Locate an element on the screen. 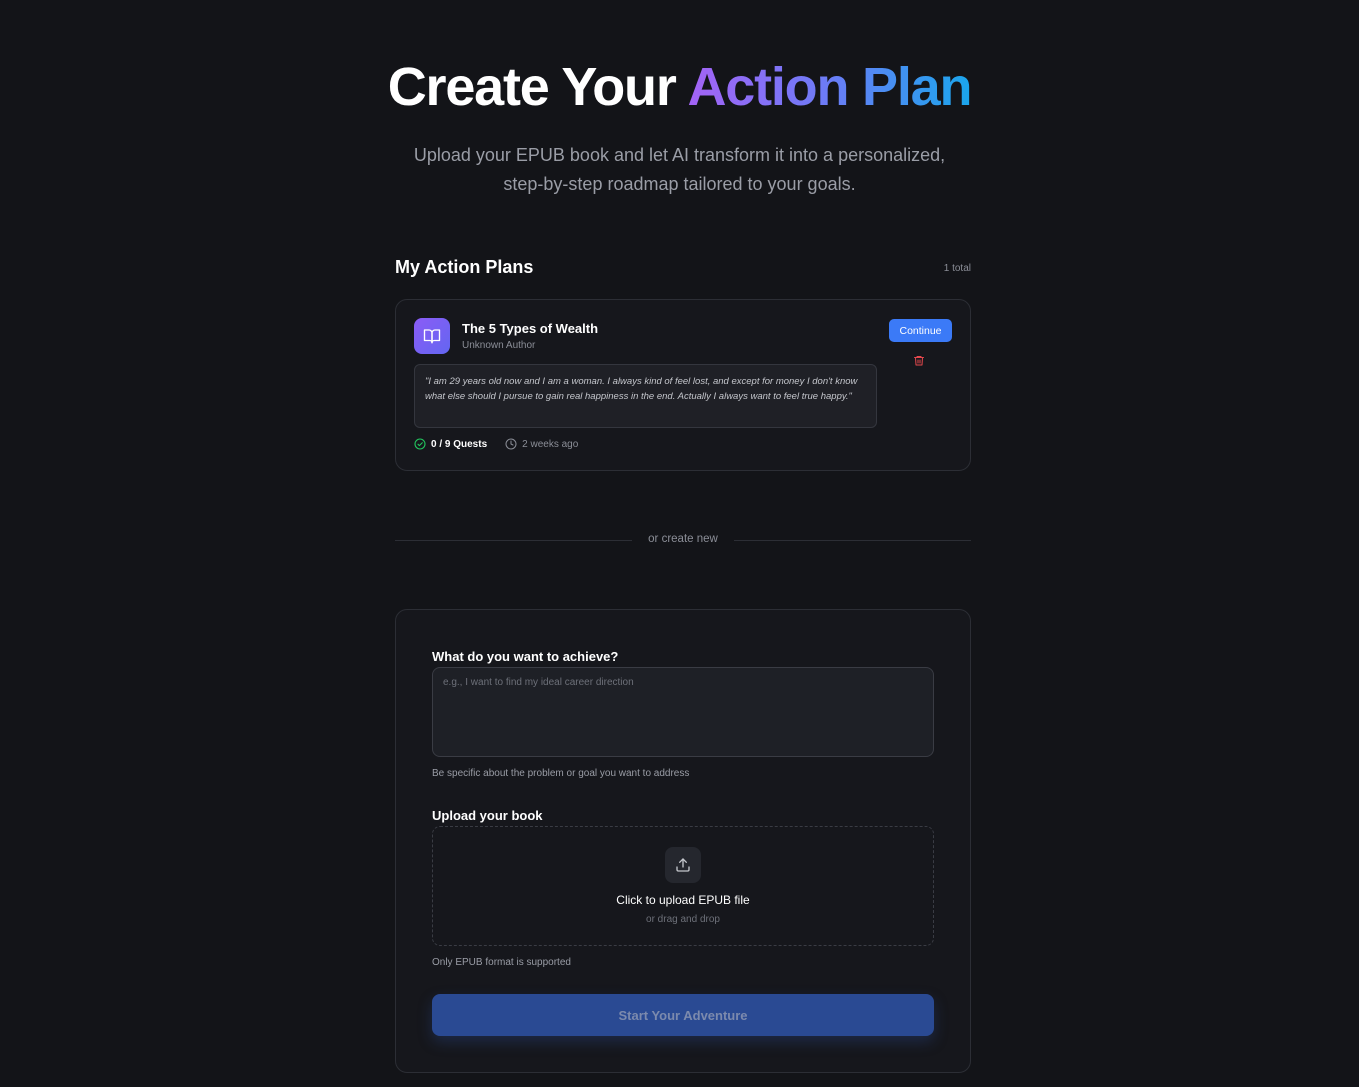 This screenshot has height=1087, width=1359. clock-icon is located at coordinates (511, 444).